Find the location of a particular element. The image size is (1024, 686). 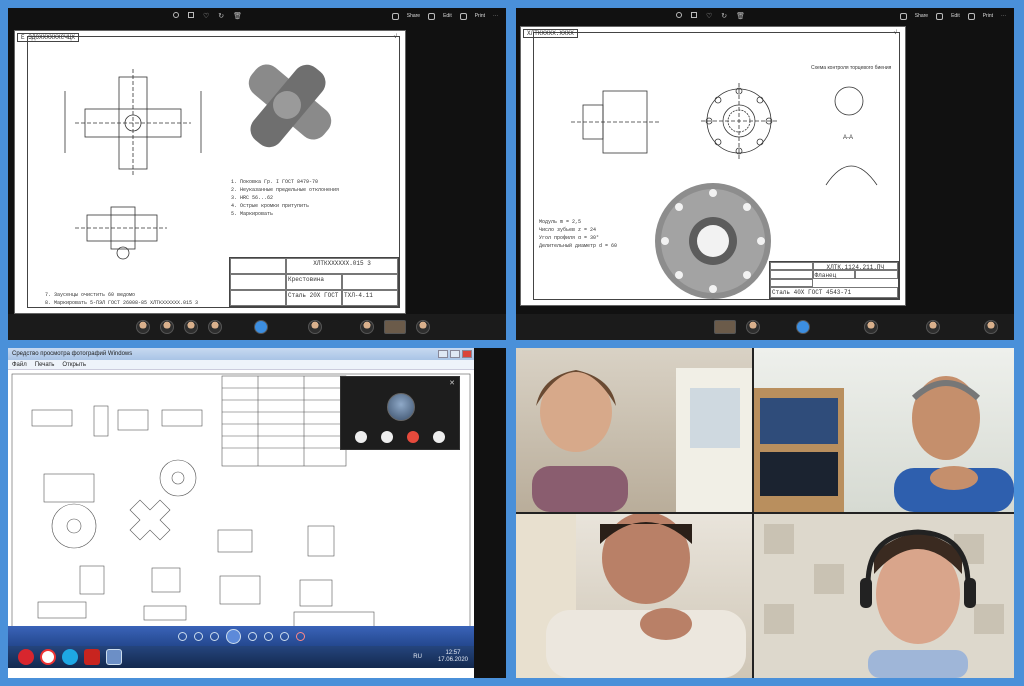

call-popup: ✕ is located at coordinates (400, 413).